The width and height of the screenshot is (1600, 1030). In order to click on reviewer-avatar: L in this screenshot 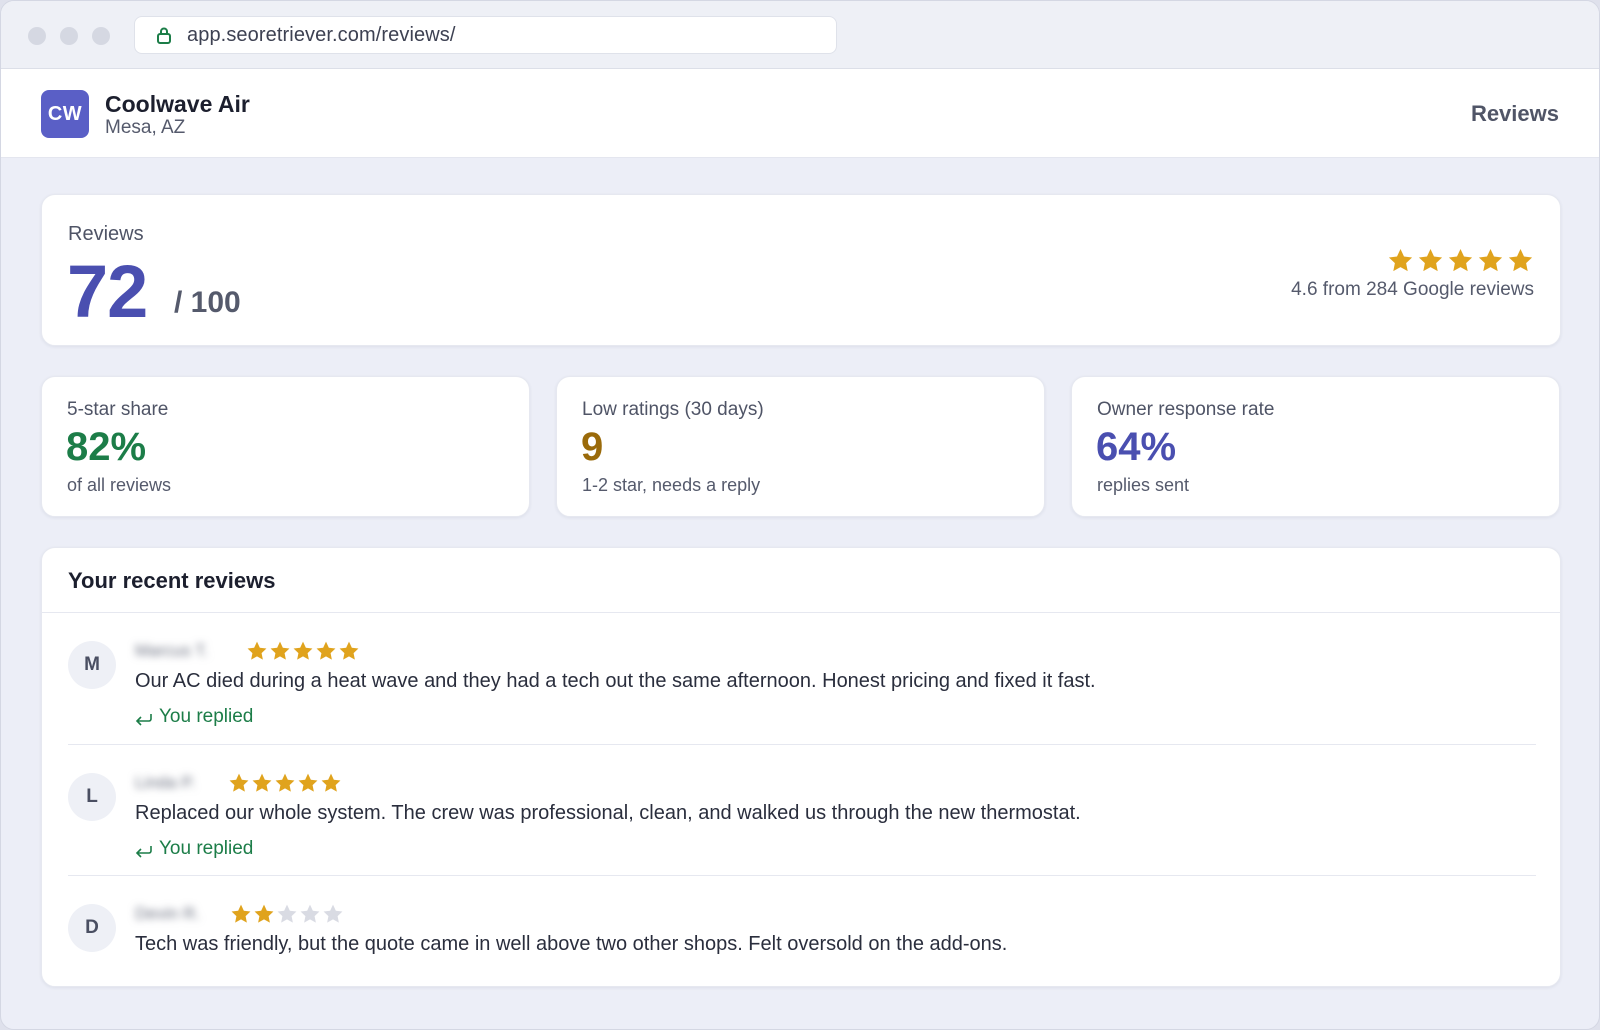, I will do `click(92, 797)`.